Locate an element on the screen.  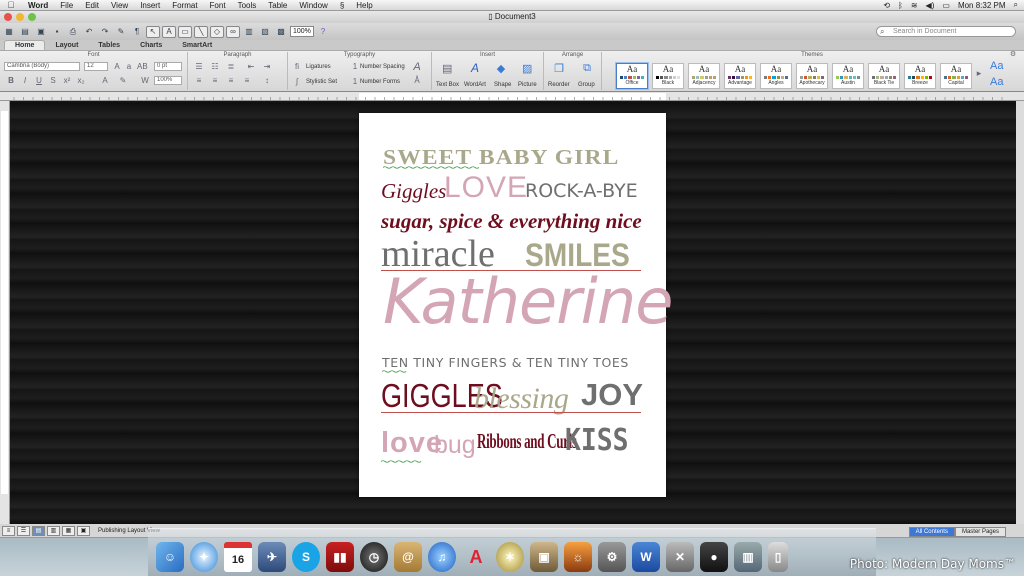
theme-fonts-icon: Aa is located at coordinates (996, 82).